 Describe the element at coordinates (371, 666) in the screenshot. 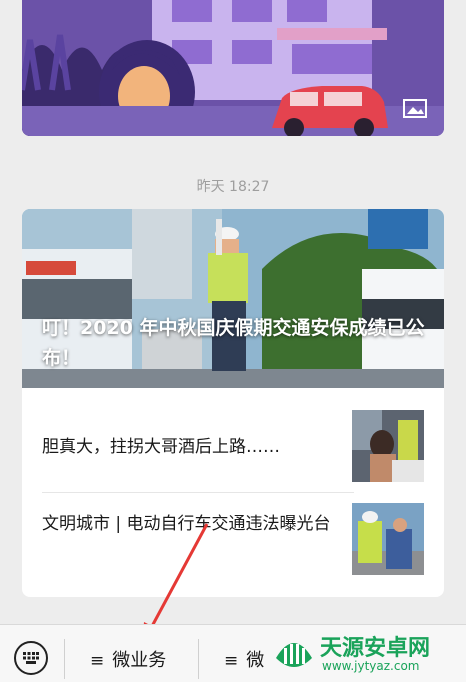

I see `watermark-url: www.jytyaz.com` at that location.